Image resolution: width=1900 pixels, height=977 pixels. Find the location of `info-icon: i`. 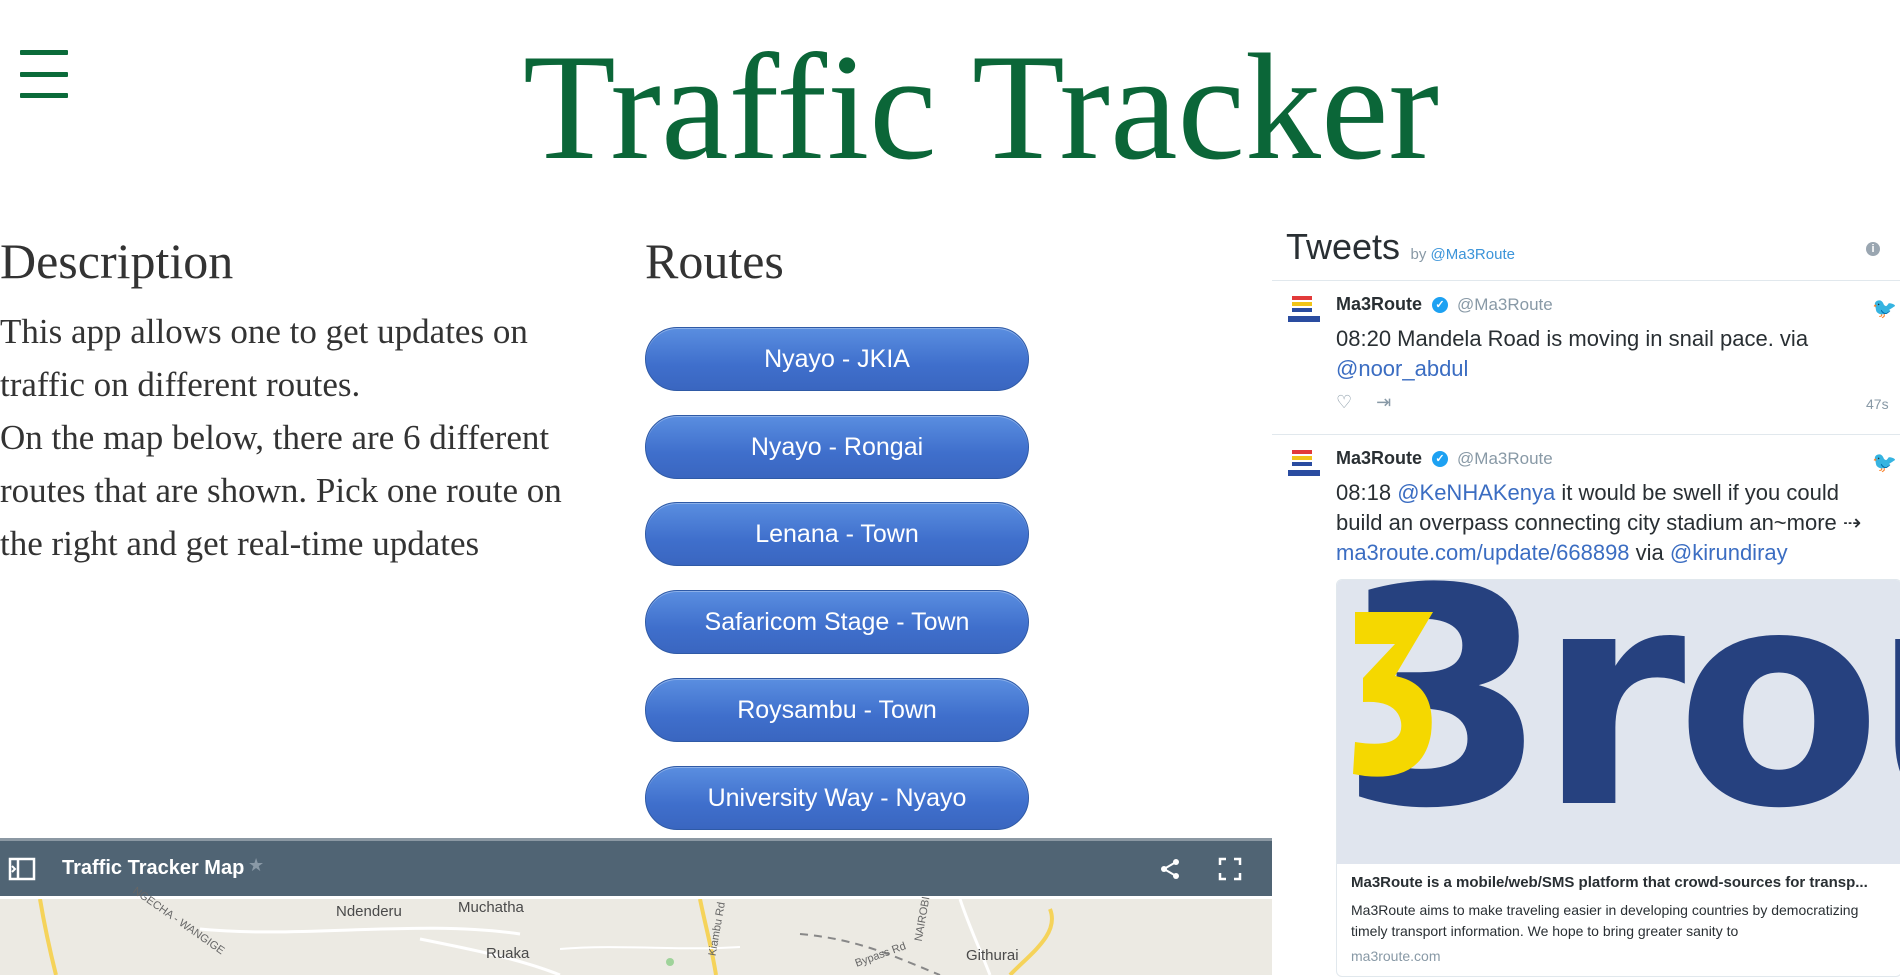

info-icon: i is located at coordinates (1873, 249).